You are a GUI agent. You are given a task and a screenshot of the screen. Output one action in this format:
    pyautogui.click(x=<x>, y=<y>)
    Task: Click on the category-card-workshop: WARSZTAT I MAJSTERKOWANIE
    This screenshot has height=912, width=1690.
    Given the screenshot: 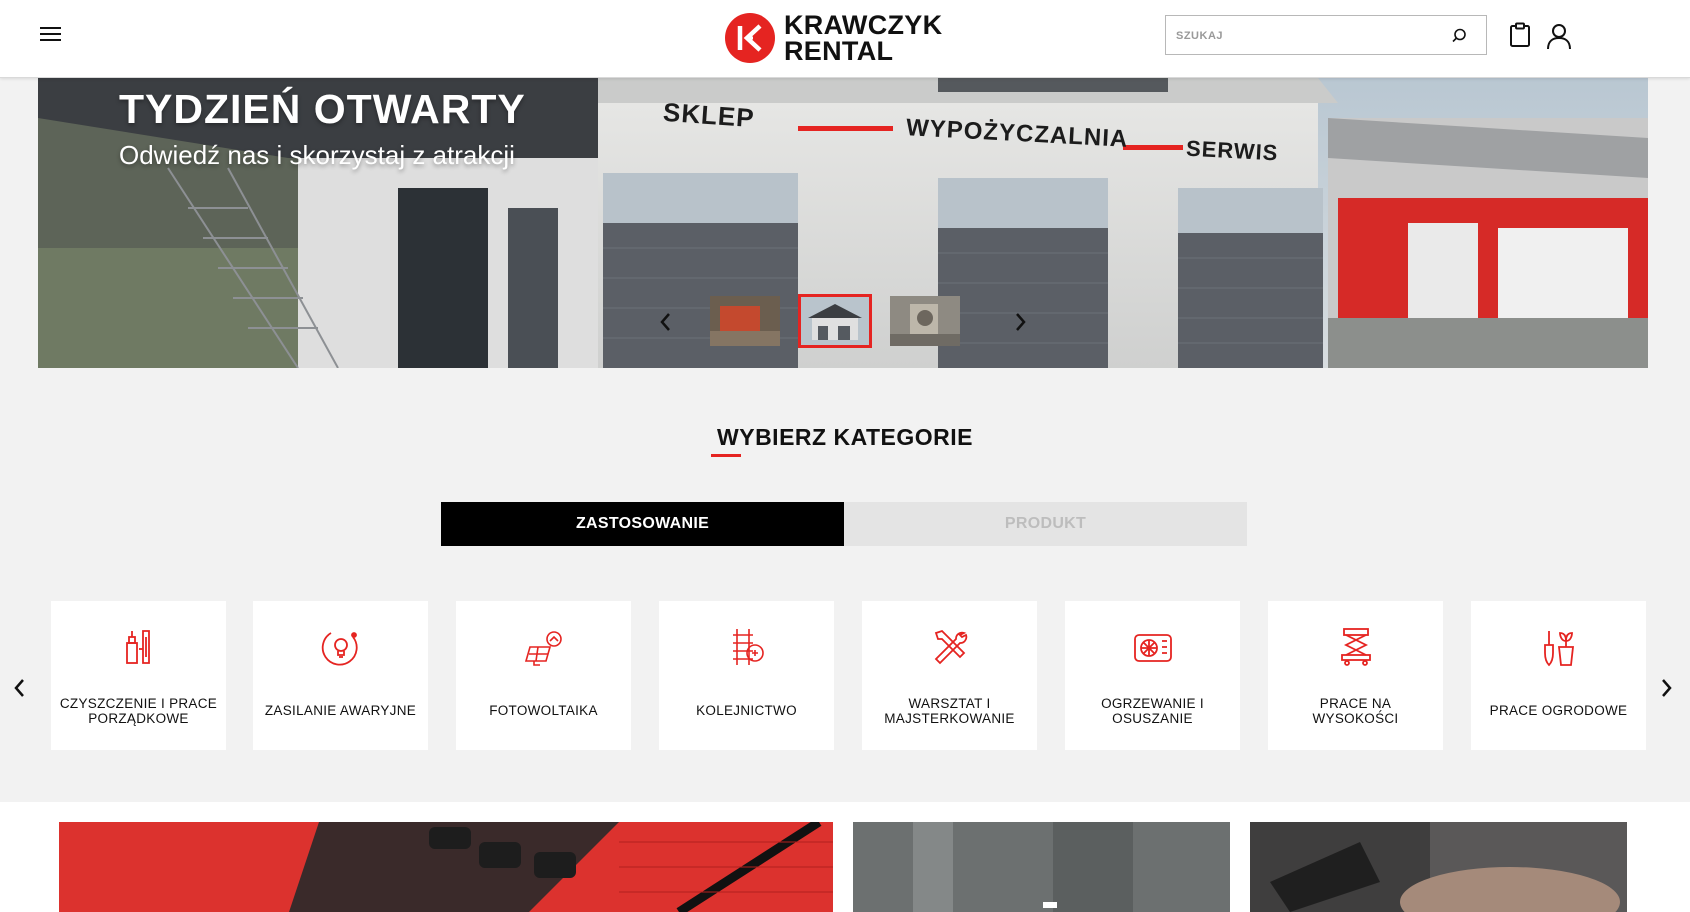 What is the action you would take?
    pyautogui.click(x=949, y=675)
    